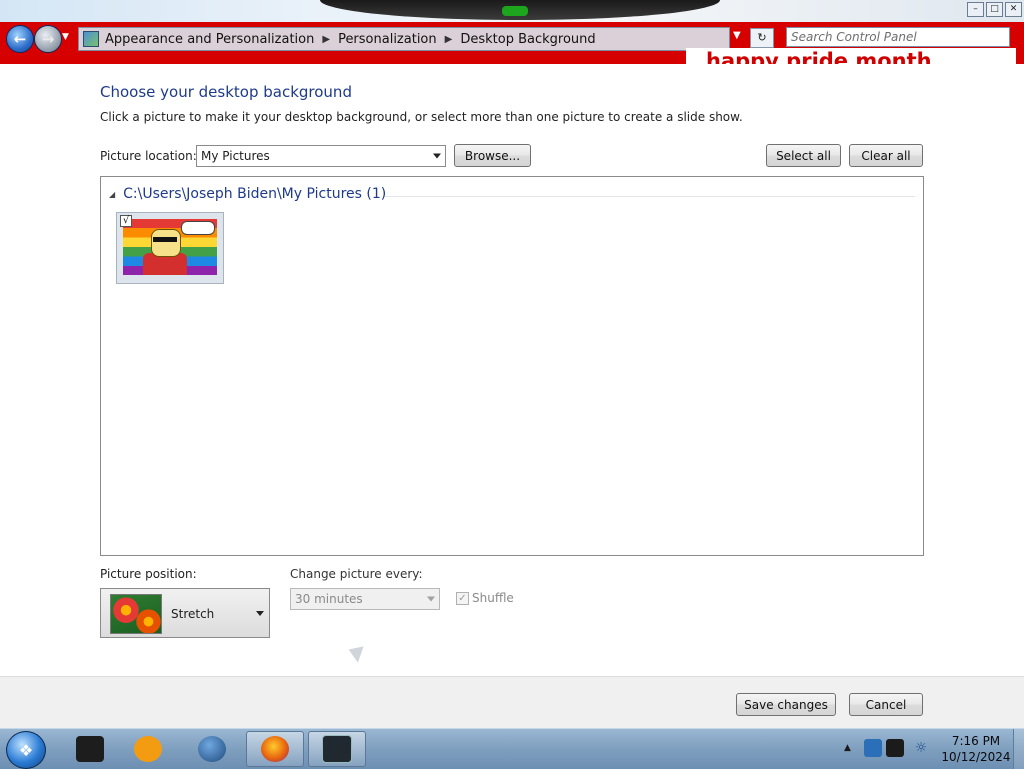 Image resolution: width=1024 pixels, height=769 pixels. I want to click on change-interval-dropdown: 30 minutes, so click(365, 599).